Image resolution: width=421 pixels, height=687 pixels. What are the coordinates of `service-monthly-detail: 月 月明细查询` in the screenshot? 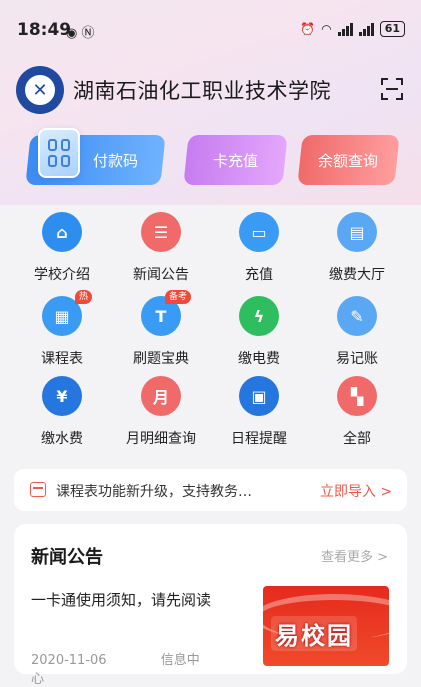 It's located at (161, 412).